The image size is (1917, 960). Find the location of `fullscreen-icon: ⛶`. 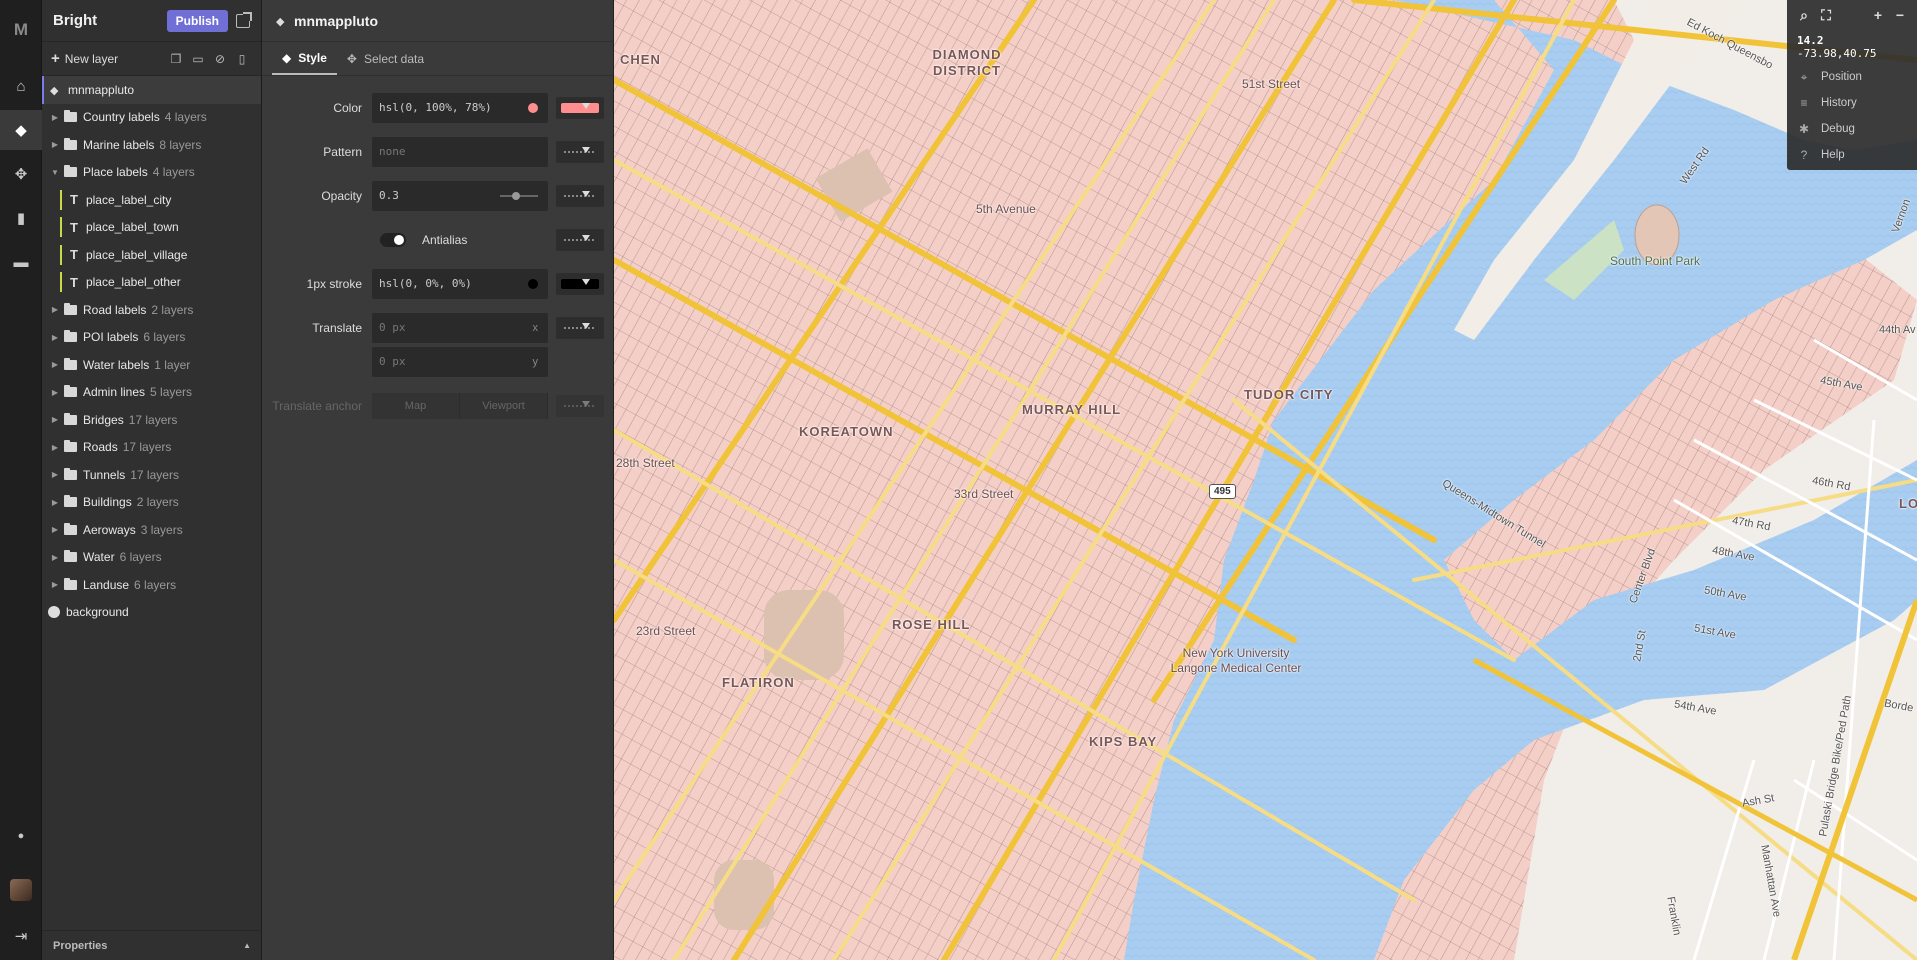

fullscreen-icon: ⛶ is located at coordinates (1826, 15).